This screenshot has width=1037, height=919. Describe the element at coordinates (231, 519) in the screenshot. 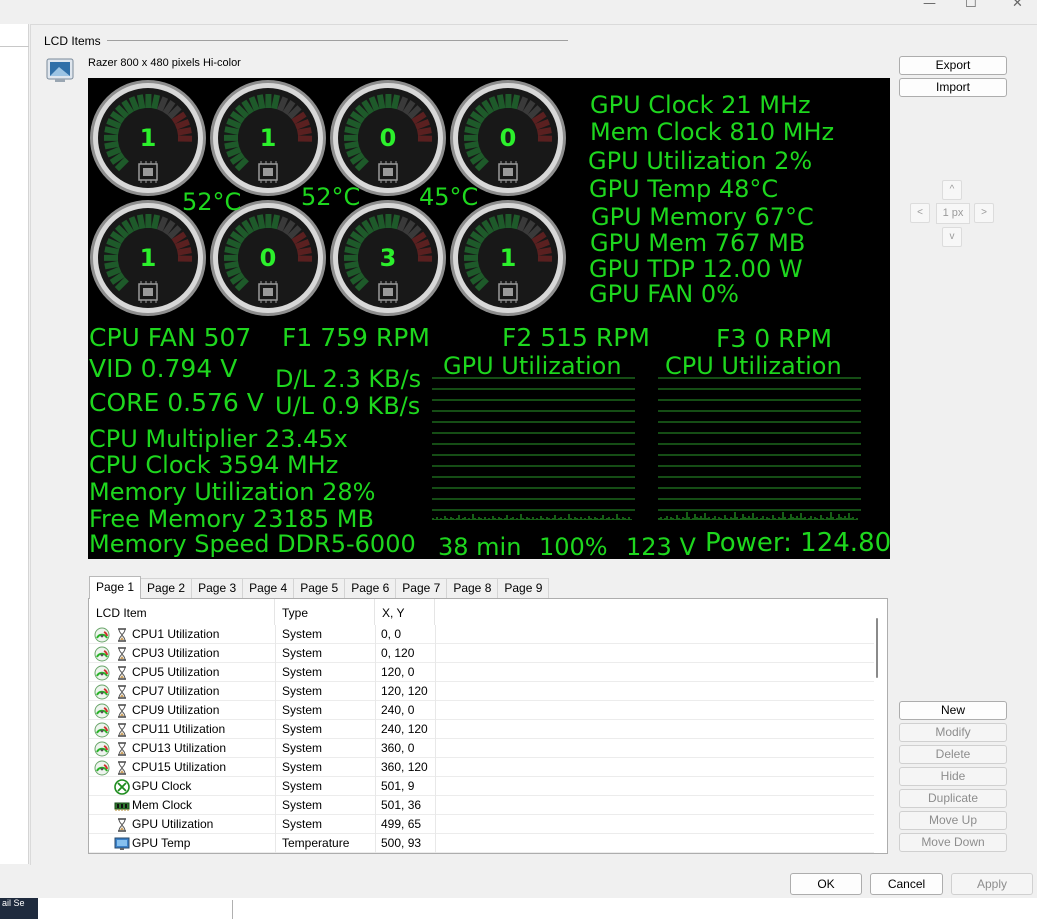

I see `free-memory: Free Memory 23185 MB` at that location.